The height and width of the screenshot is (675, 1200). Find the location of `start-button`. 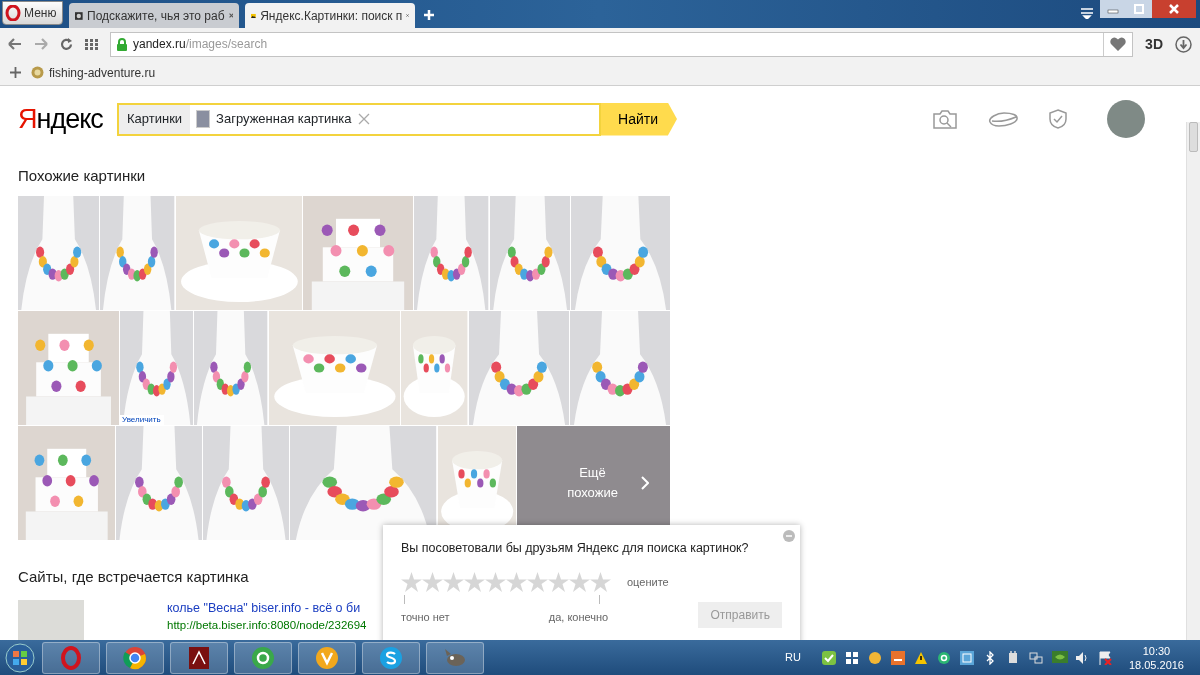

start-button is located at coordinates (20, 657).